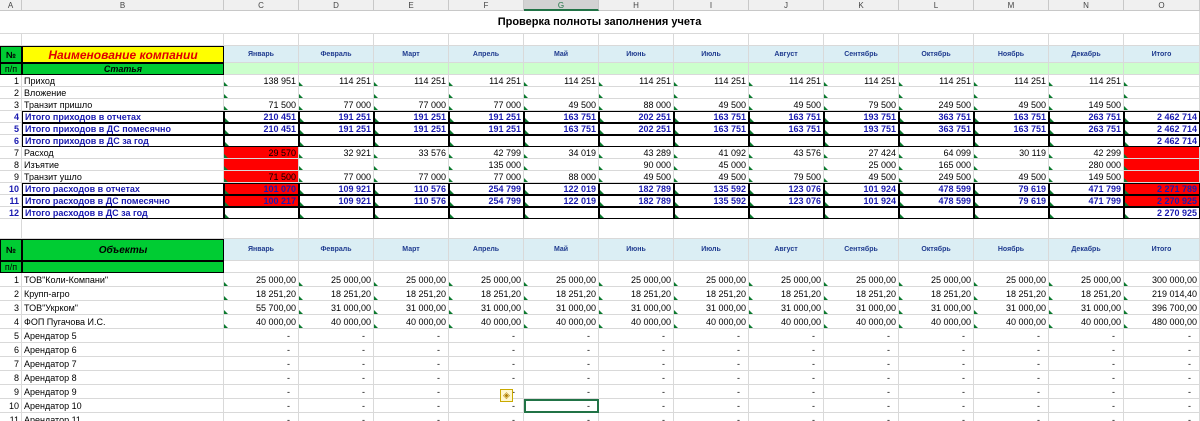  What do you see at coordinates (786, 153) in the screenshot?
I see `value-cell: 43 576` at bounding box center [786, 153].